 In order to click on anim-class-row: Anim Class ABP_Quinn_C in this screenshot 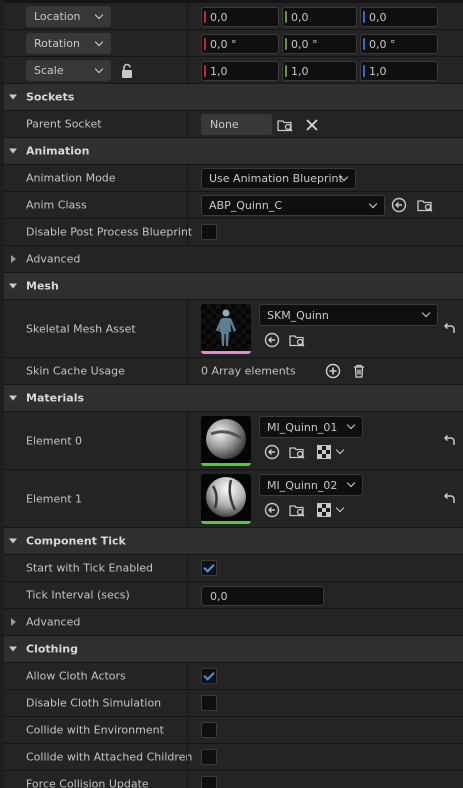, I will do `click(231, 205)`.